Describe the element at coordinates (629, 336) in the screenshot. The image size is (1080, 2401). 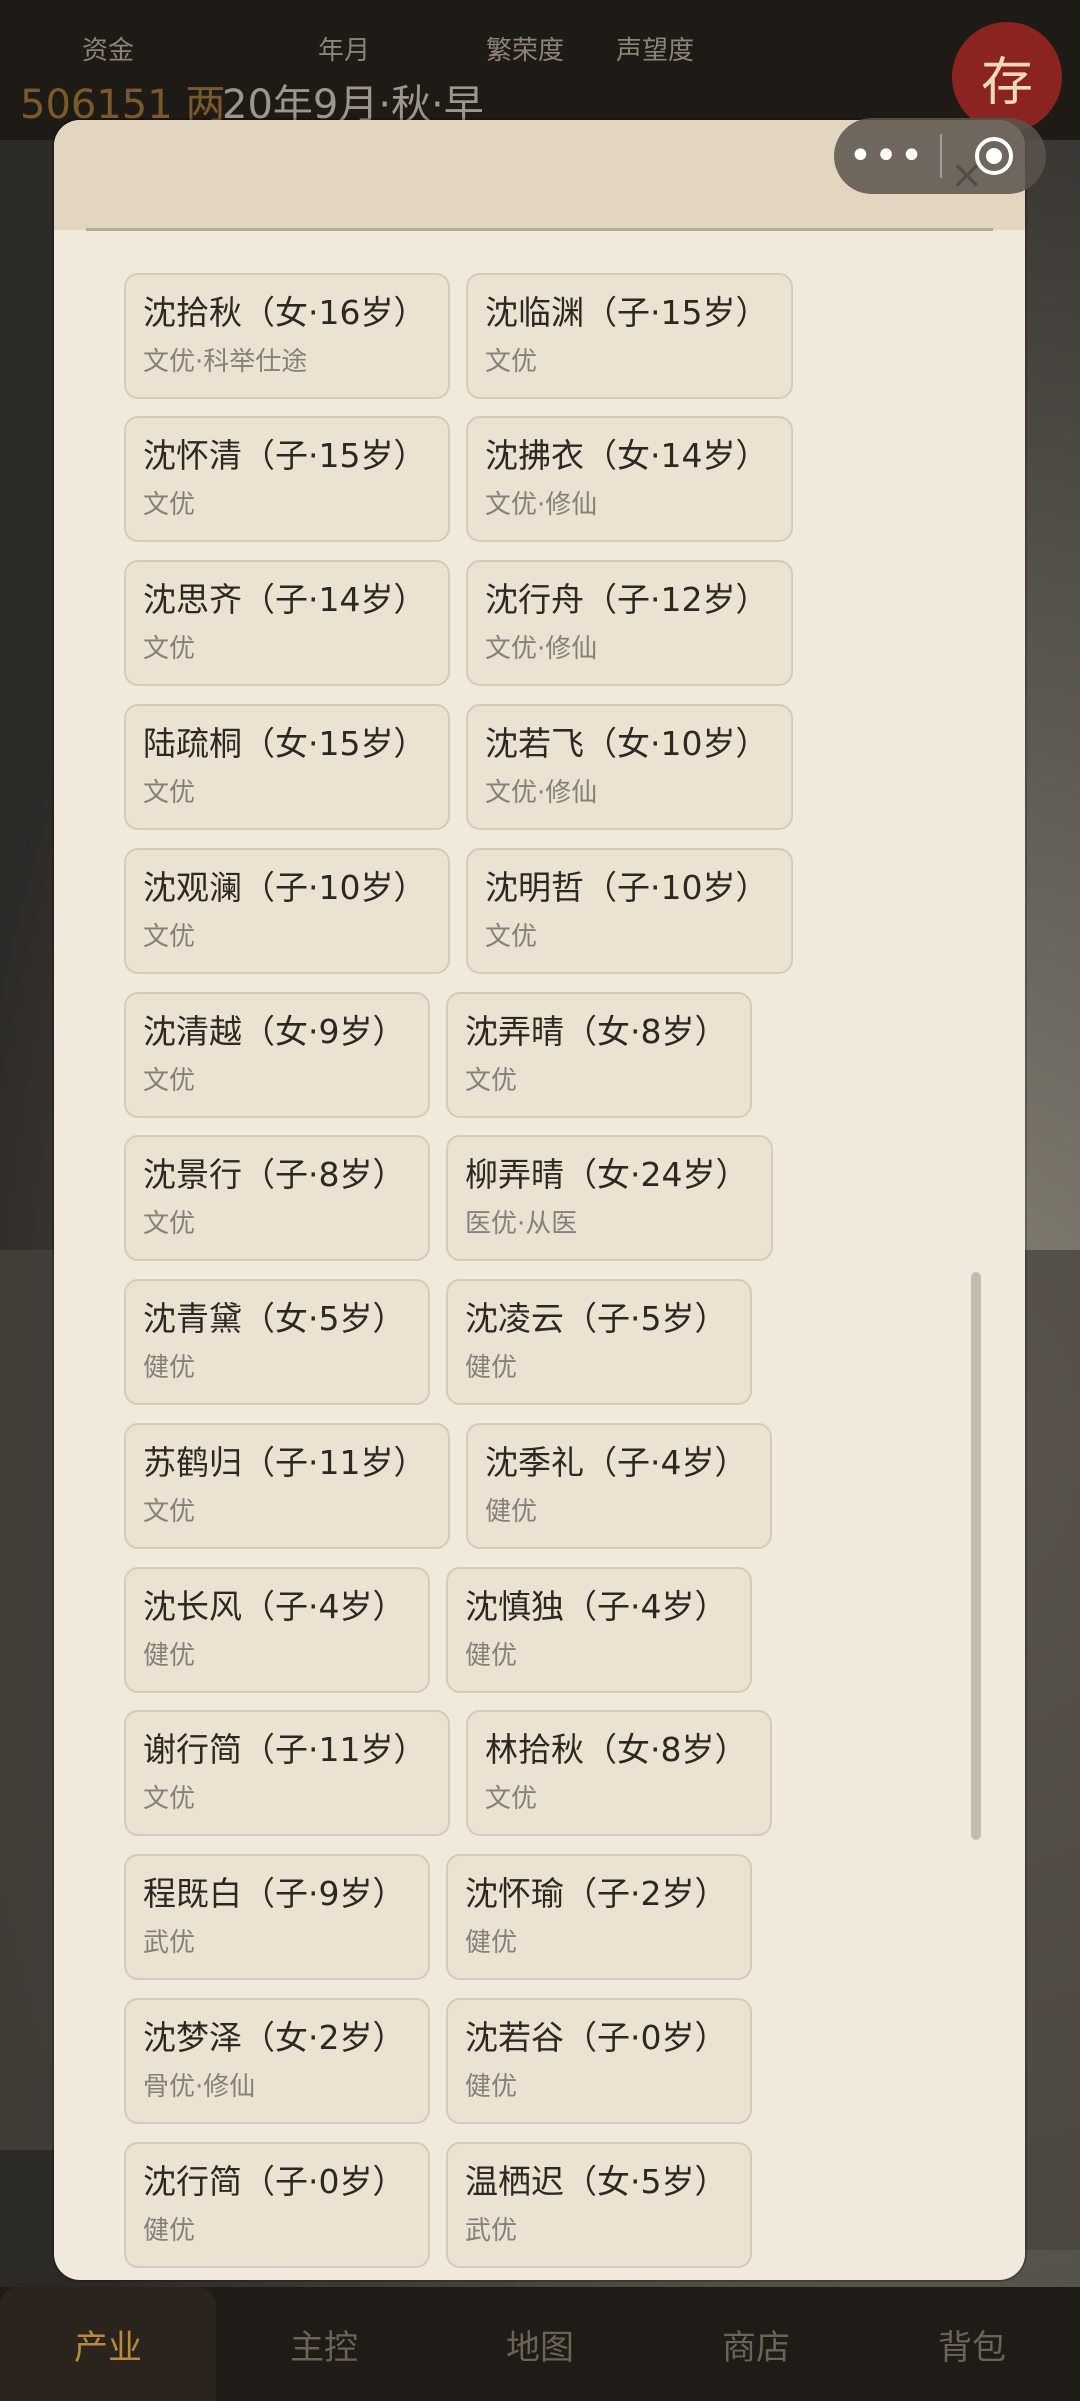
I see `child-card: 沈临渊（子·15岁） 文优` at that location.